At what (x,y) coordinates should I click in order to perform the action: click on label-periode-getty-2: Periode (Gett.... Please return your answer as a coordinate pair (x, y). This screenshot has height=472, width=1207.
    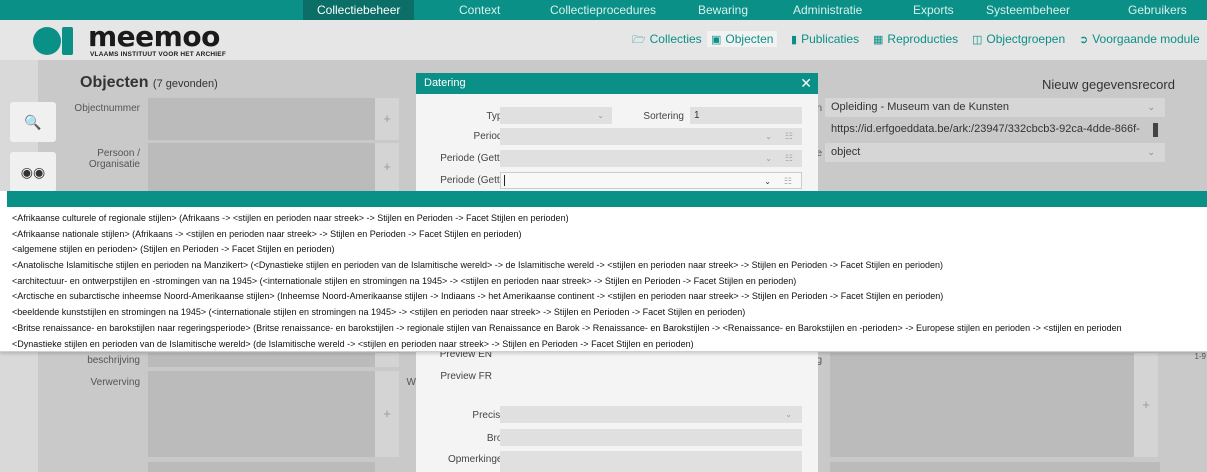
    Looking at the image, I should click on (474, 180).